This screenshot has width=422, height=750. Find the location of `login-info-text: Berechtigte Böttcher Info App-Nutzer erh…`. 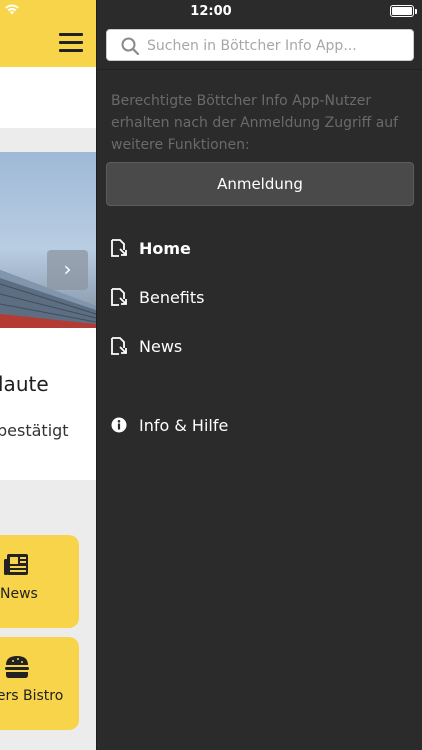

login-info-text: Berechtigte Böttcher Info App-Nutzer erh… is located at coordinates (255, 123).